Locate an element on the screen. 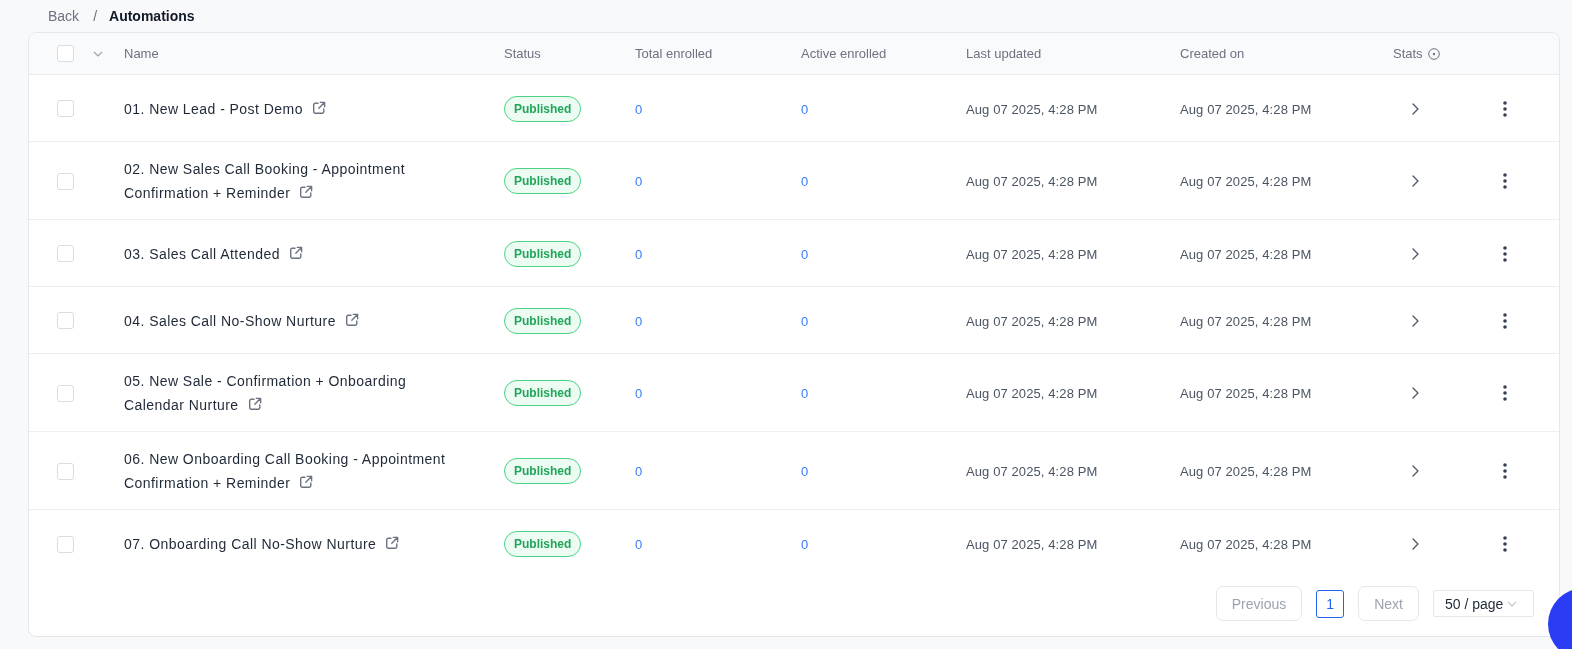 The width and height of the screenshot is (1572, 649). automation-name-link: 01. New Lead - Post Demo is located at coordinates (225, 108).